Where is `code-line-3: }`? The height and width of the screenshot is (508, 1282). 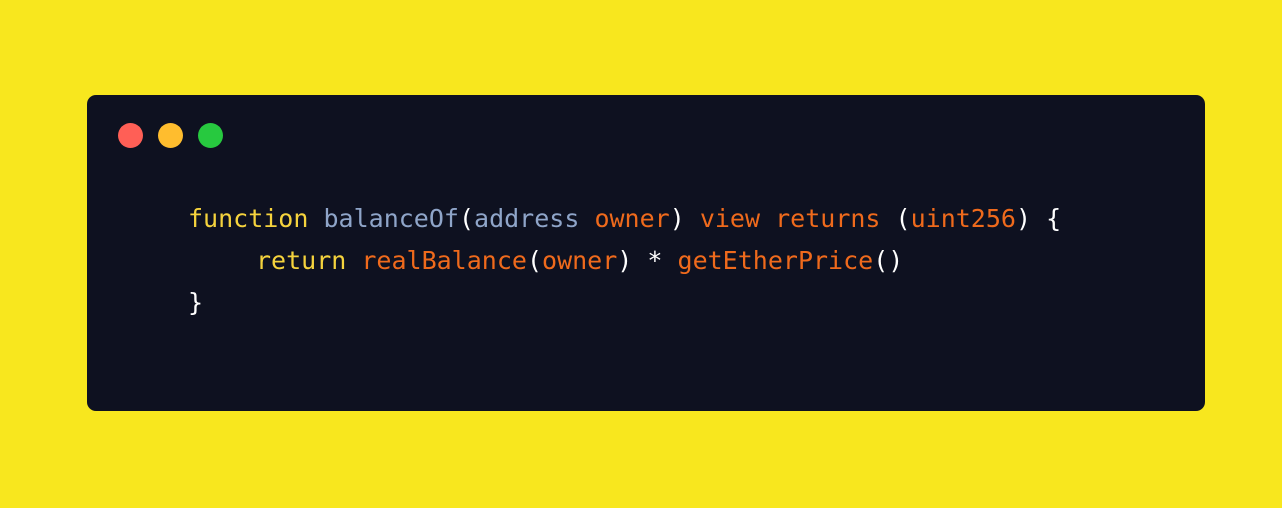
code-line-3: } is located at coordinates (624, 303).